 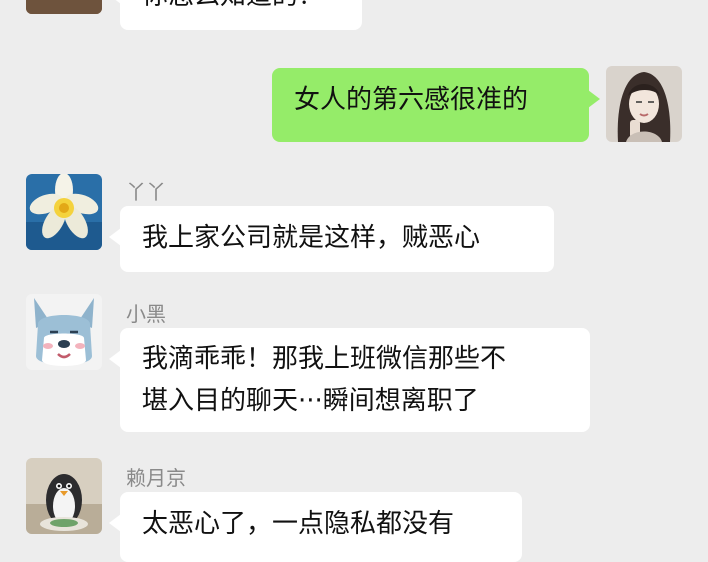 I want to click on message-bubble: 女人的第六感很准的, so click(x=436, y=105).